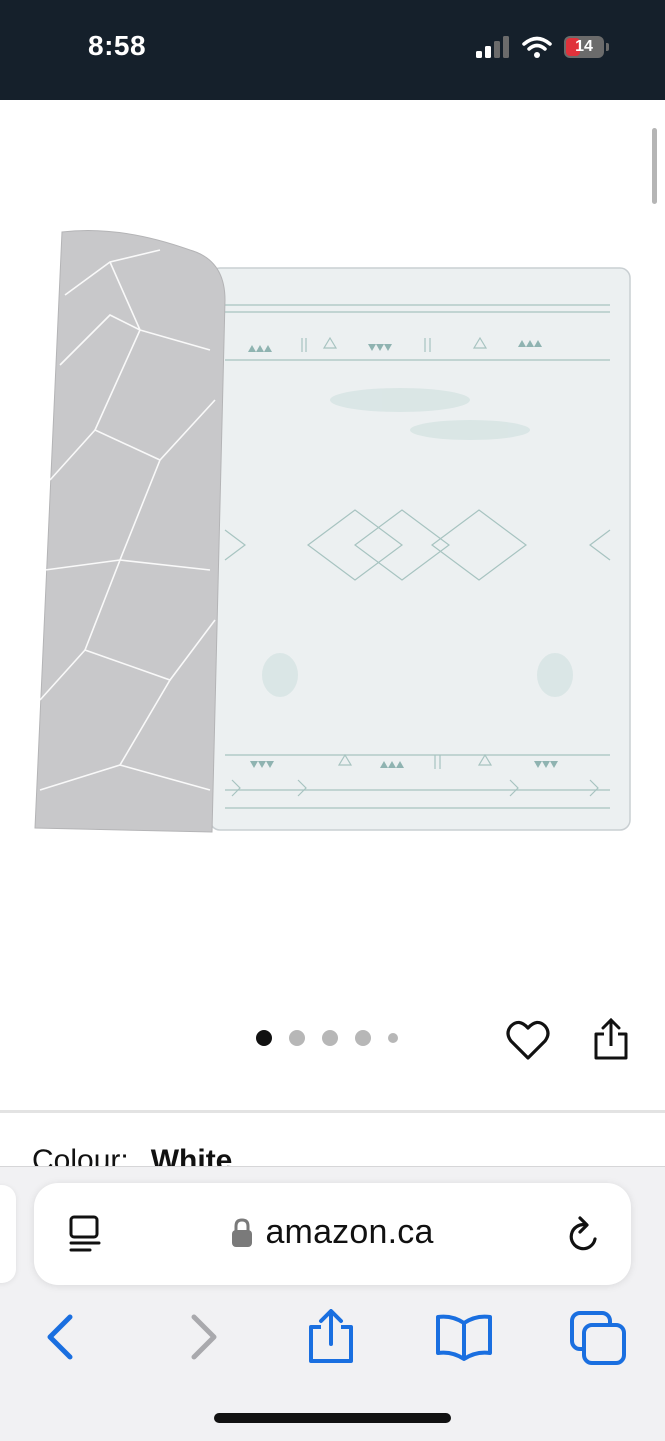 The image size is (665, 1441). I want to click on battery-level: 14, so click(584, 46).